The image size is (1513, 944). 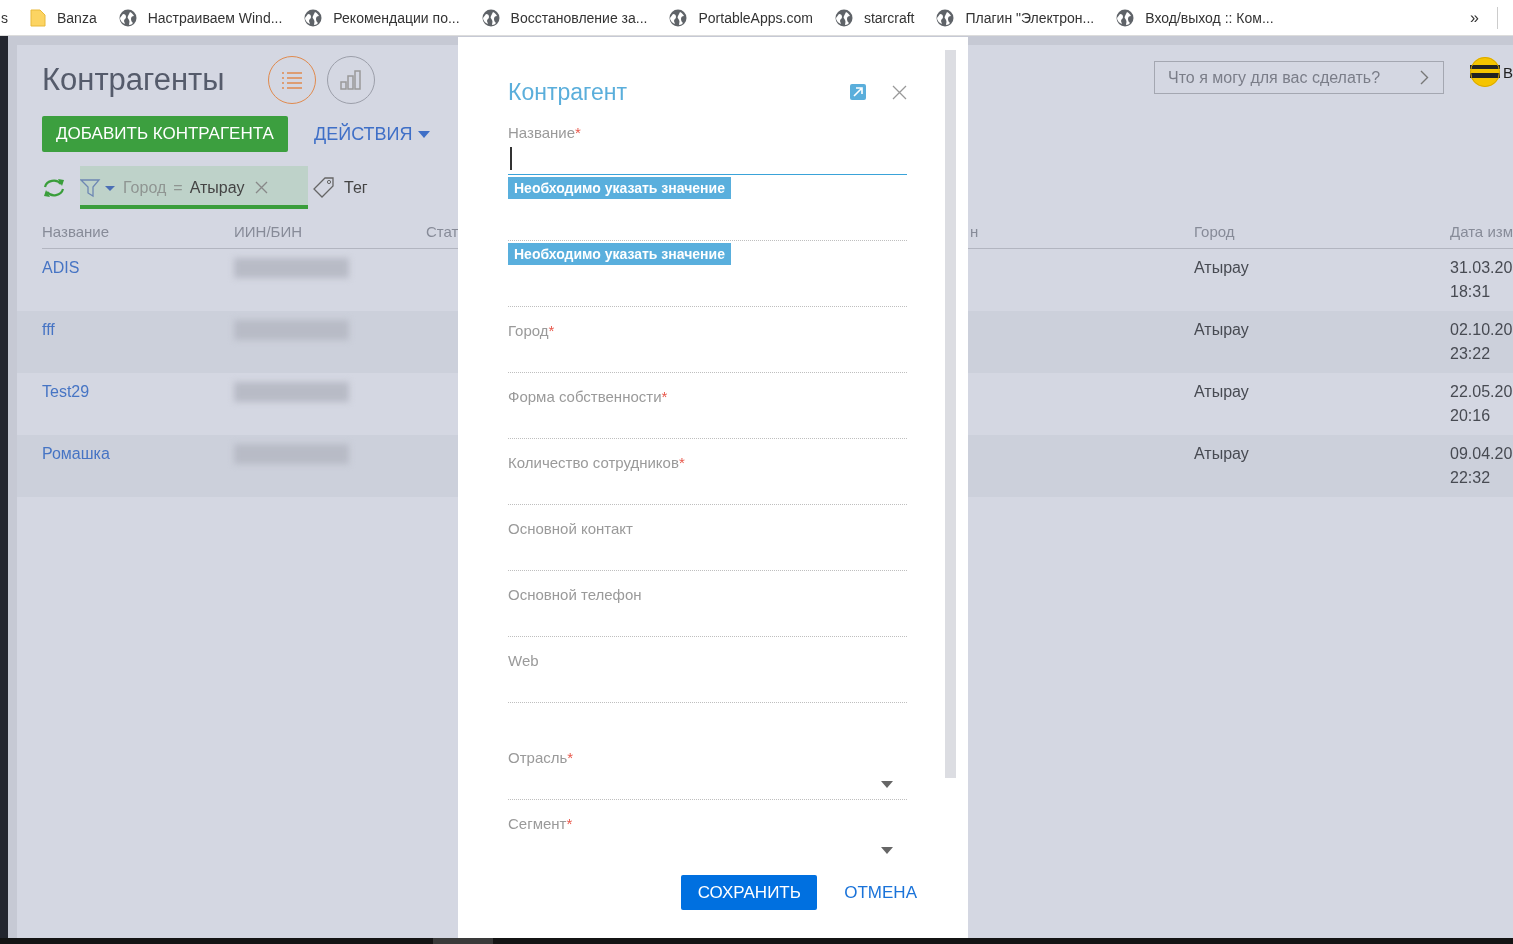 What do you see at coordinates (165, 134) in the screenshot?
I see `add-button: ДОБАВИТЬ КОНТРАГЕНТА` at bounding box center [165, 134].